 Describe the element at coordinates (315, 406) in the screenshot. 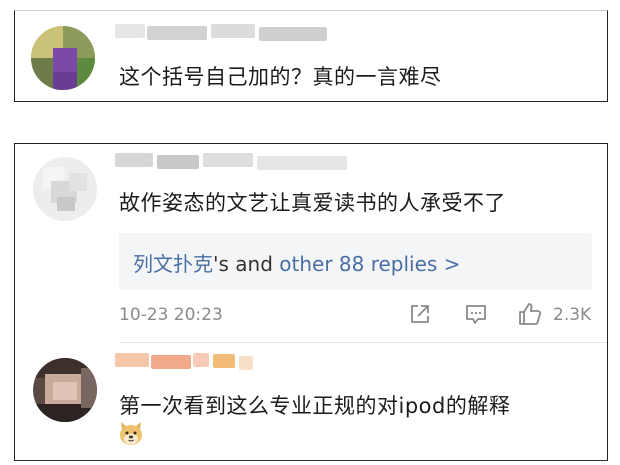

I see `comment-text: 第一次看到这么专业正规的对ipod的解释` at that location.